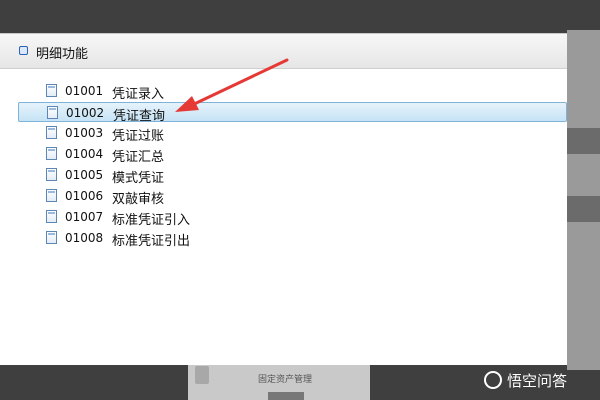 This screenshot has width=600, height=400. Describe the element at coordinates (84, 133) in the screenshot. I see `function-code: 01003` at that location.